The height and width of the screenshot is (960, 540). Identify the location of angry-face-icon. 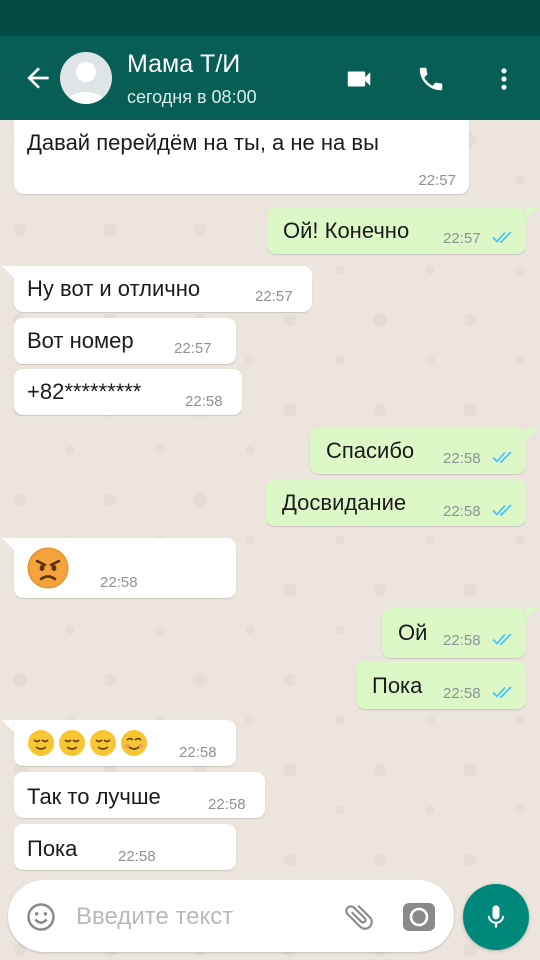
(48, 568).